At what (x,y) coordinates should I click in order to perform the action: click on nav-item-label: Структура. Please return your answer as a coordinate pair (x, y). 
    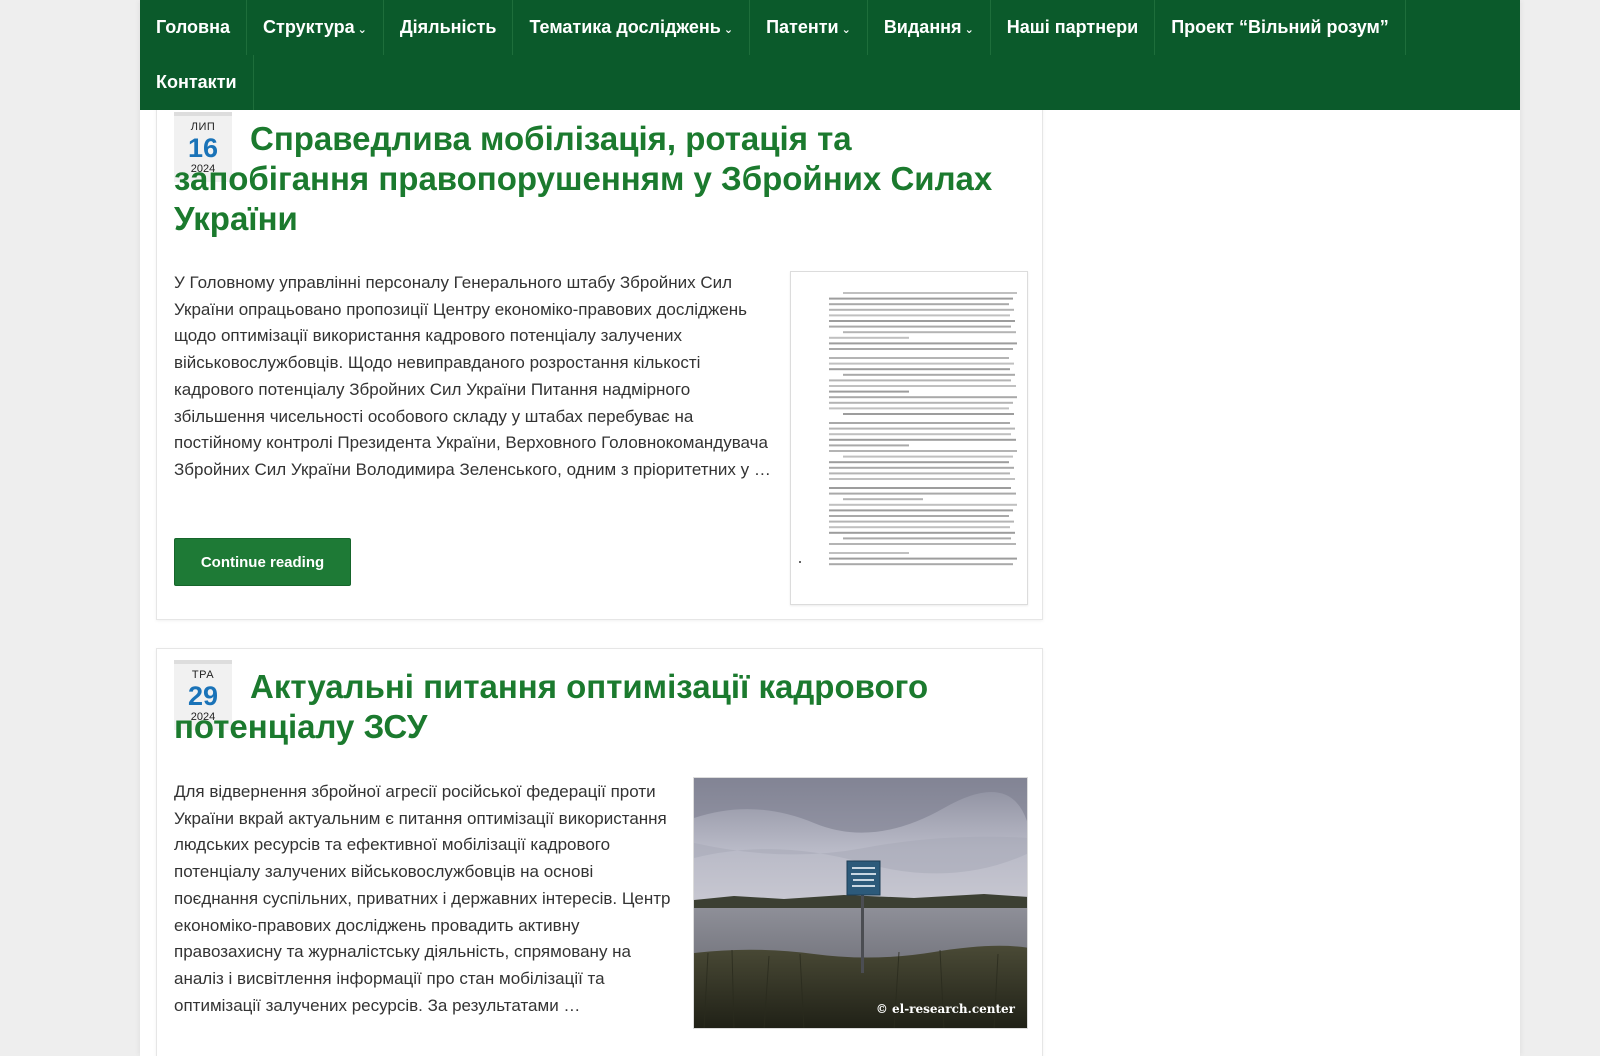
    Looking at the image, I should click on (309, 27).